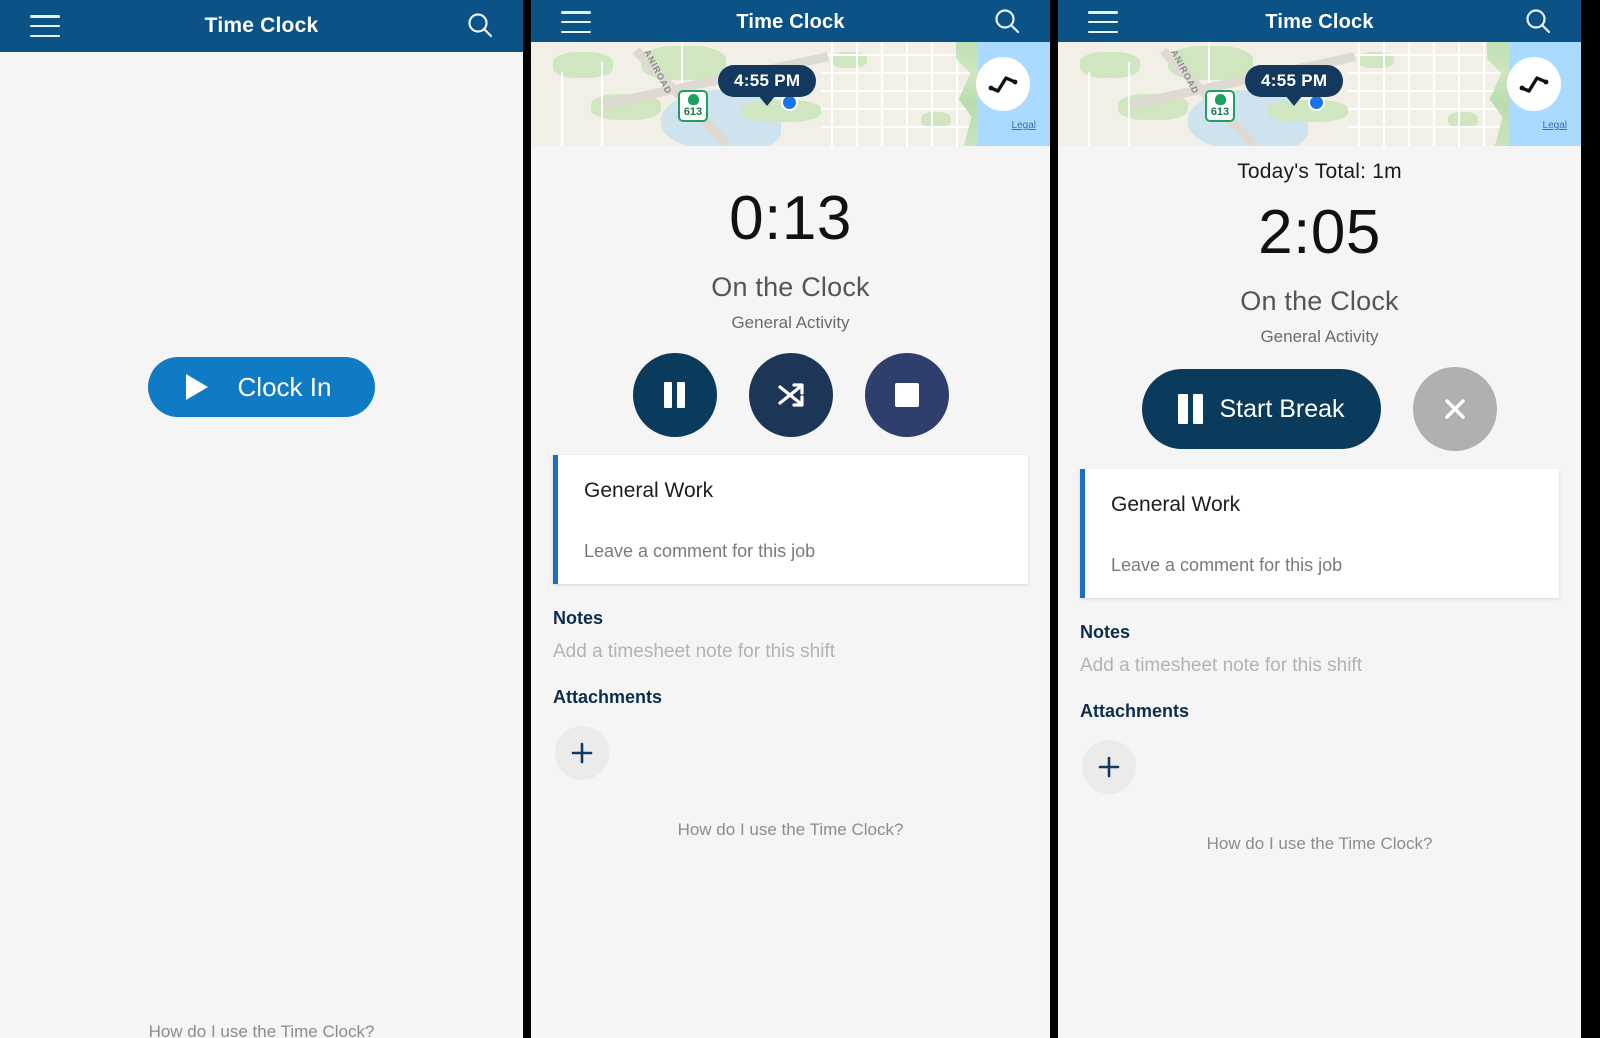 The height and width of the screenshot is (1038, 1600). I want to click on switch-job-button, so click(790, 395).